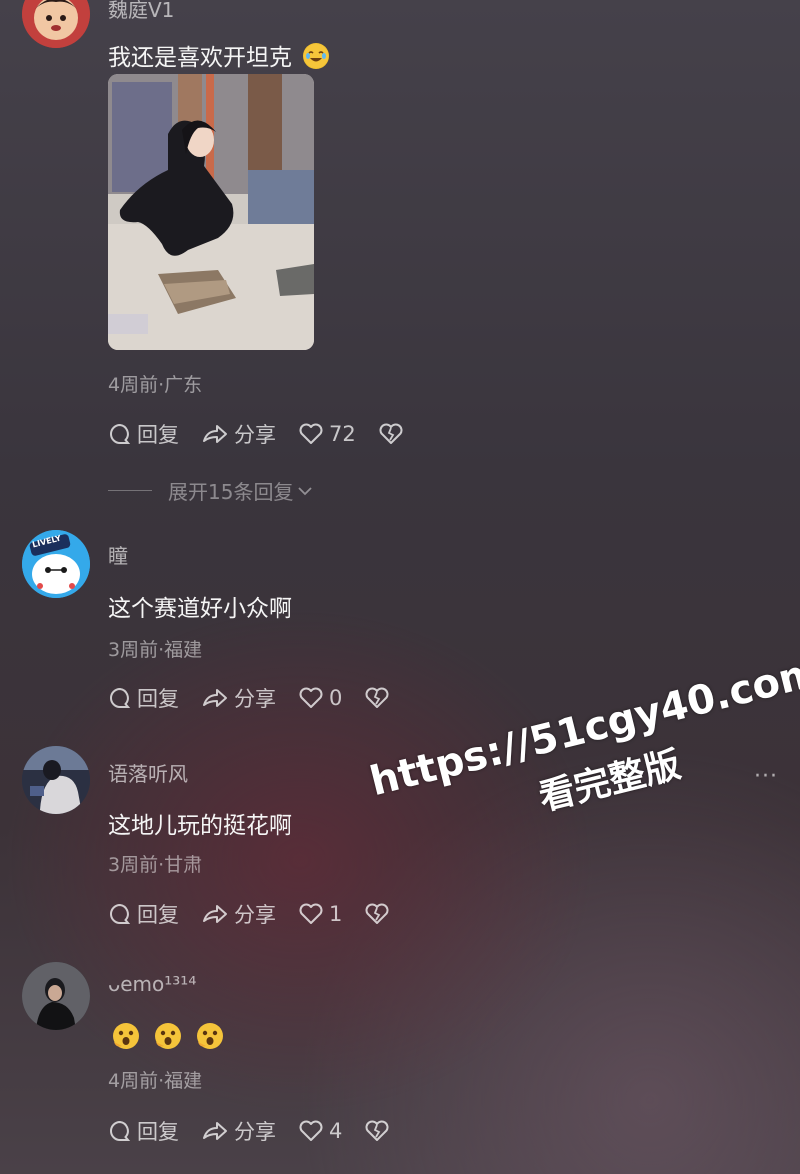  What do you see at coordinates (155, 385) in the screenshot?
I see `comment-meta: 4周前·广东` at bounding box center [155, 385].